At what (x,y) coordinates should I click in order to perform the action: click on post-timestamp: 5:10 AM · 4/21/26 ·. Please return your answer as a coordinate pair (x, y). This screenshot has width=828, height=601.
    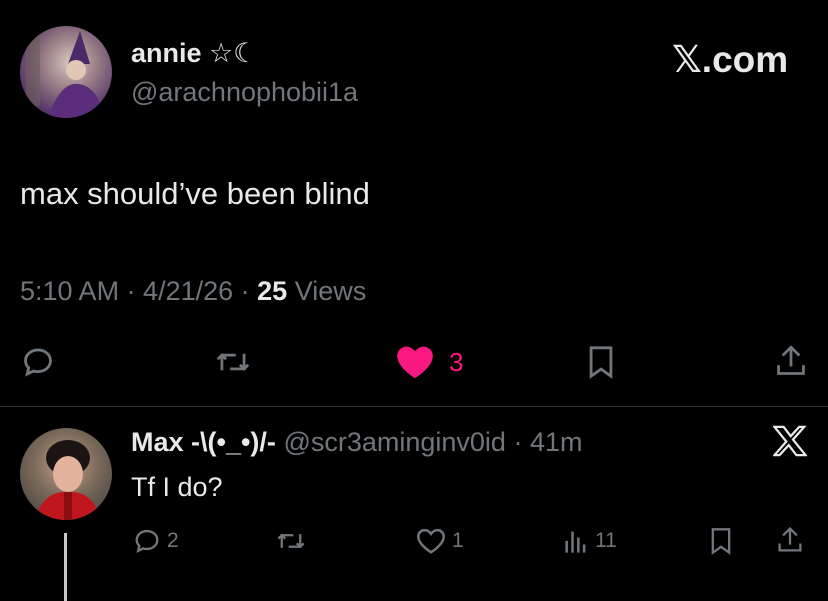
    Looking at the image, I should click on (135, 291).